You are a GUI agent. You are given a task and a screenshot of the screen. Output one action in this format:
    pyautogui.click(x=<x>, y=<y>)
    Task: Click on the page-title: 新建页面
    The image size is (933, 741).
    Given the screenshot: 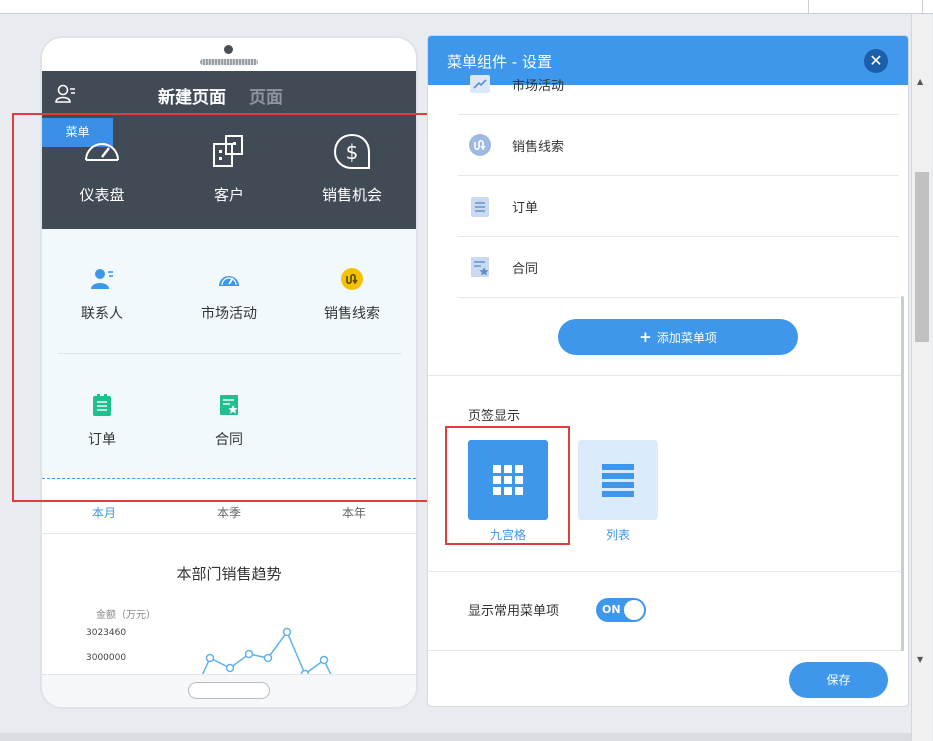 What is the action you would take?
    pyautogui.click(x=192, y=95)
    